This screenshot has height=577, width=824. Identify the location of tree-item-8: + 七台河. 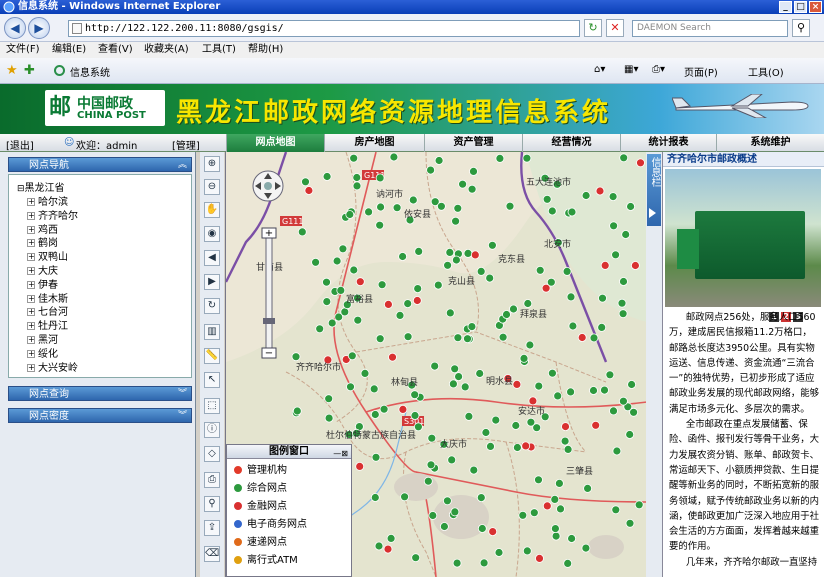
(47, 310).